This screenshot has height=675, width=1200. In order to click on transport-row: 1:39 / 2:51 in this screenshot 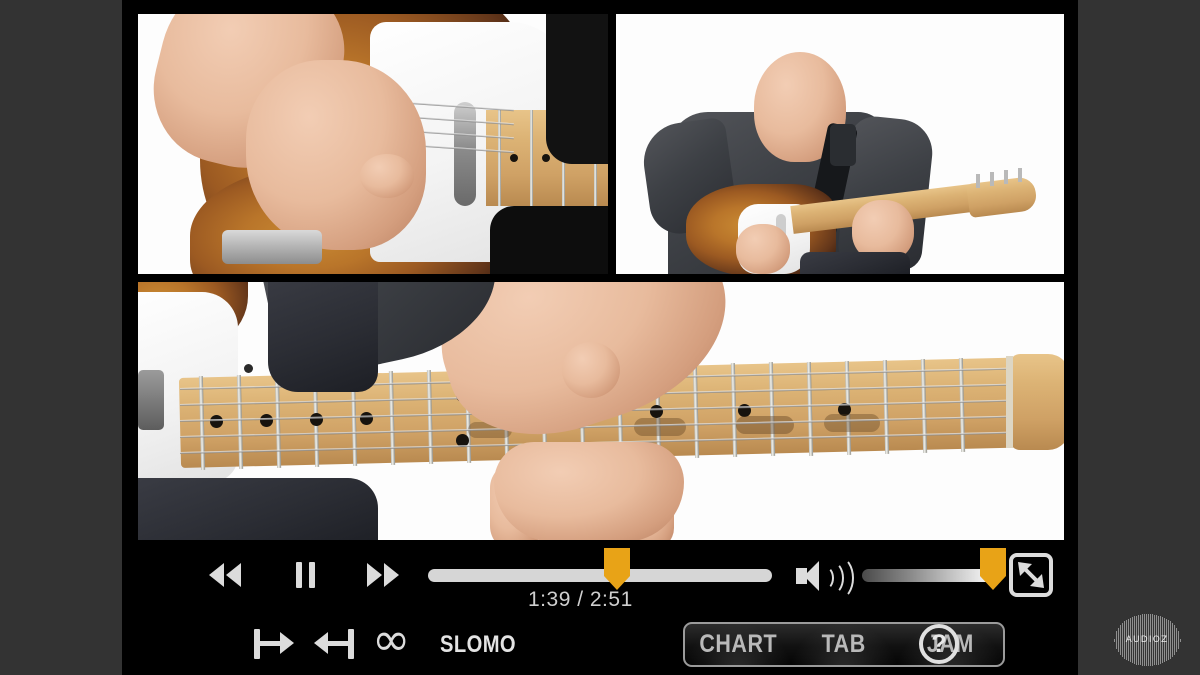, I will do `click(600, 576)`.